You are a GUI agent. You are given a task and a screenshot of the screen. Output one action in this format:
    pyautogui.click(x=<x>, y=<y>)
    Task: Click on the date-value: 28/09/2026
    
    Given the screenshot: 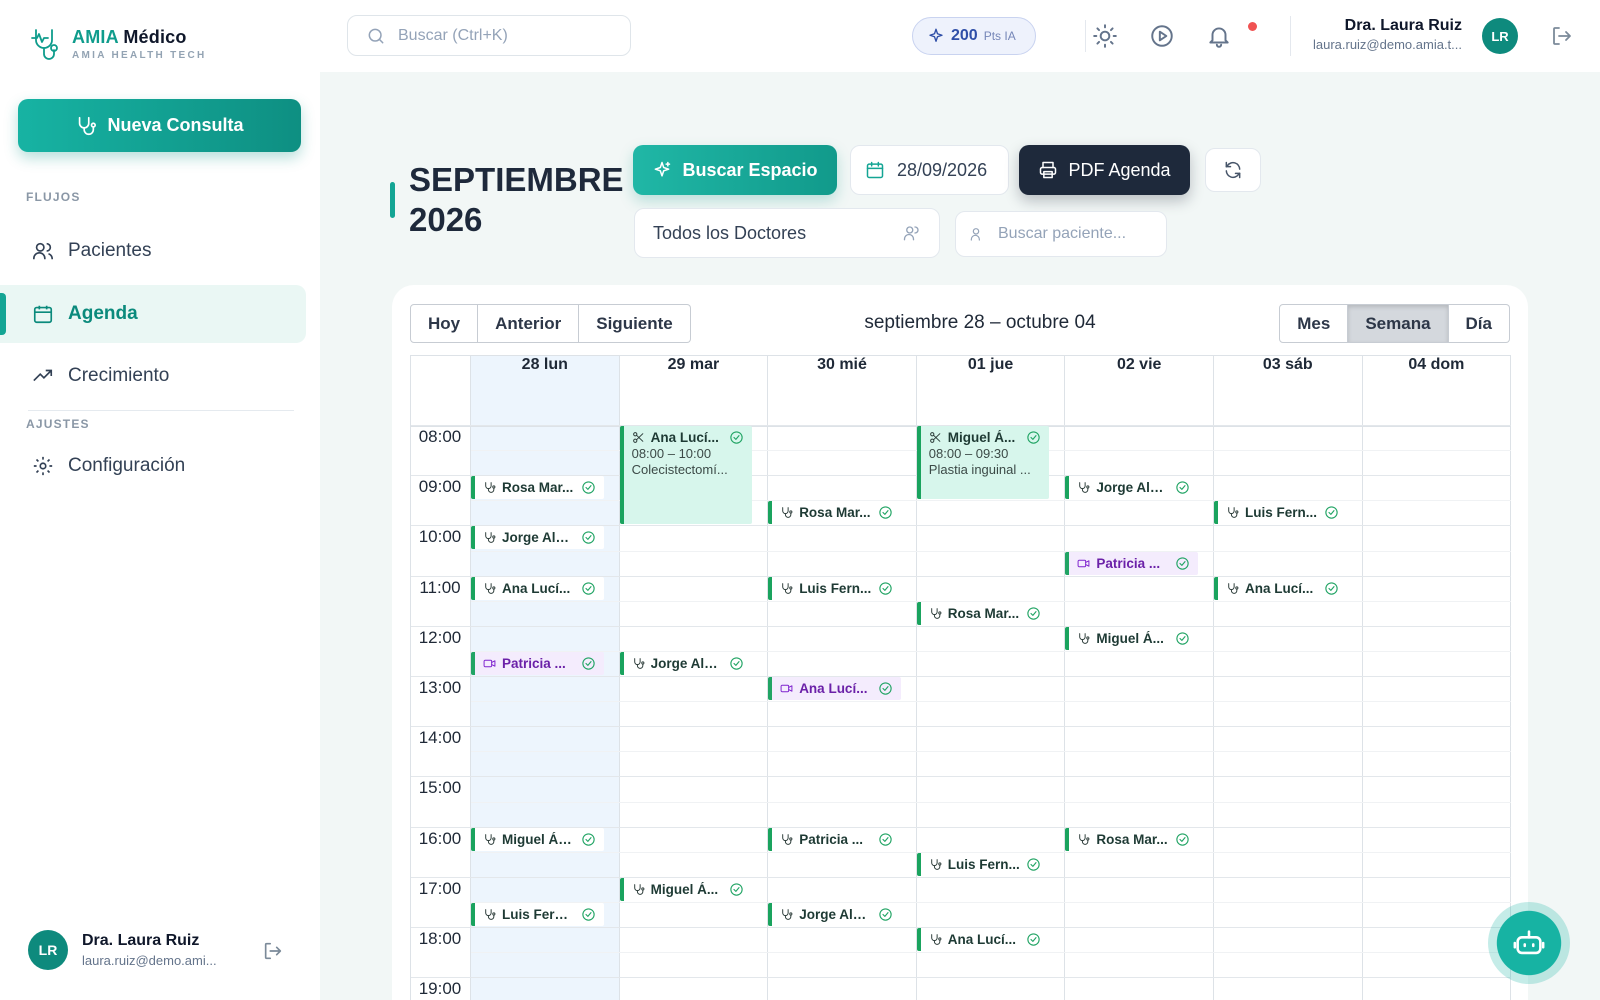 What is the action you would take?
    pyautogui.click(x=942, y=169)
    